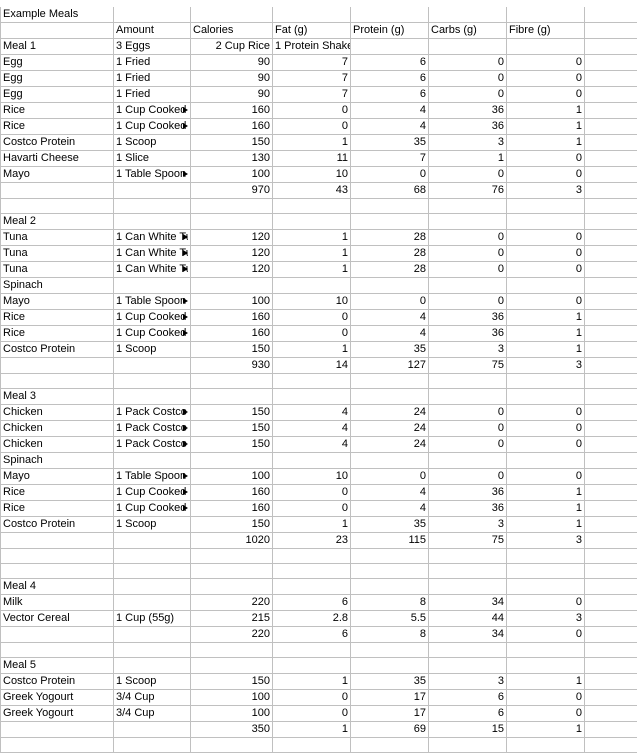 The image size is (637, 753). What do you see at coordinates (152, 509) in the screenshot?
I see `cell-r31-c1: 1 Cup Cooked` at bounding box center [152, 509].